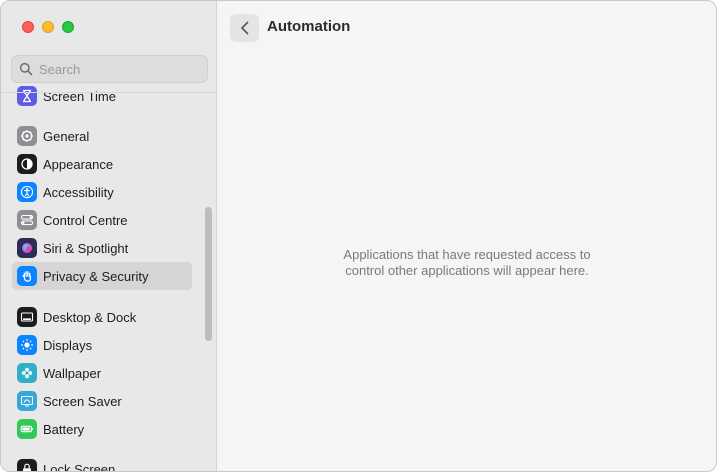 The width and height of the screenshot is (717, 472). Describe the element at coordinates (27, 401) in the screenshot. I see `screen-saver-icon` at that location.